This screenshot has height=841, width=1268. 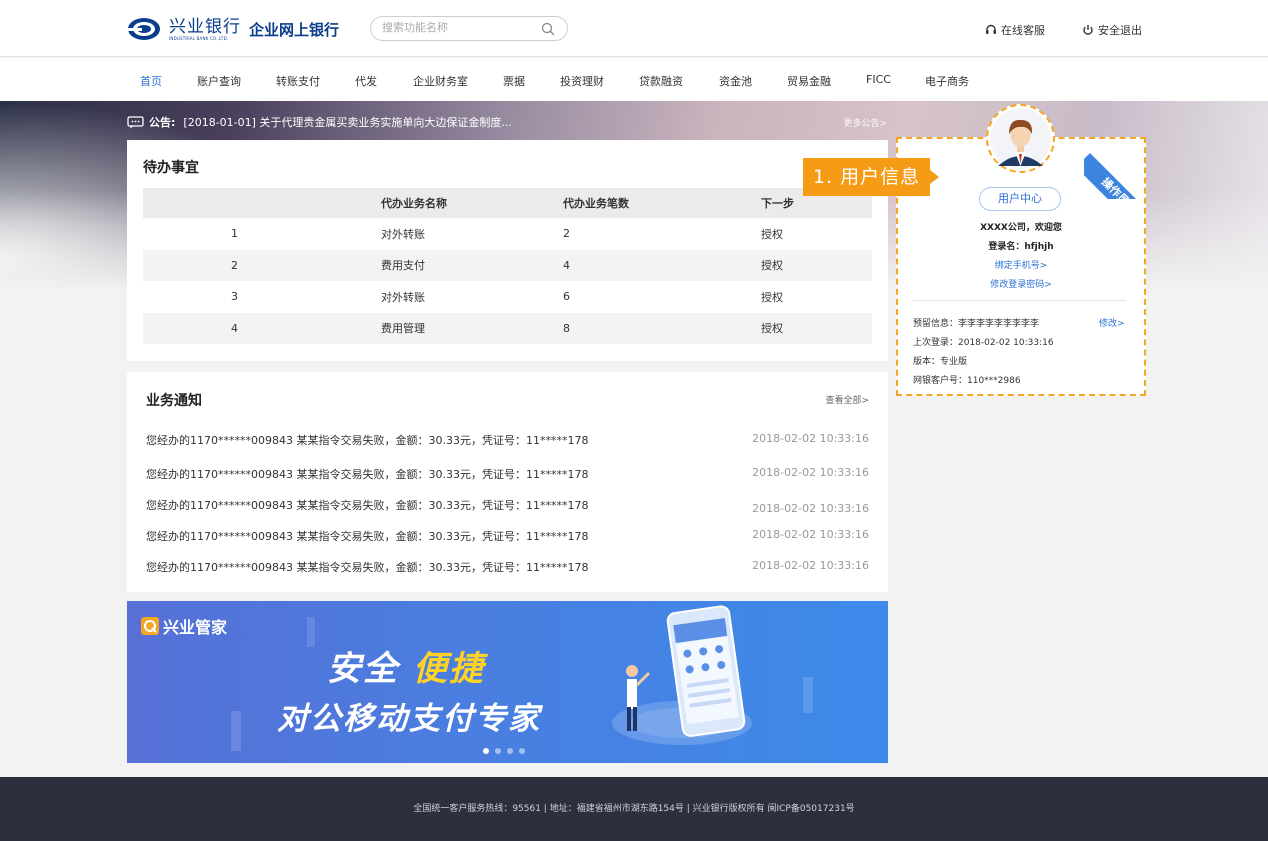 What do you see at coordinates (234, 297) in the screenshot?
I see `row-index: 3` at bounding box center [234, 297].